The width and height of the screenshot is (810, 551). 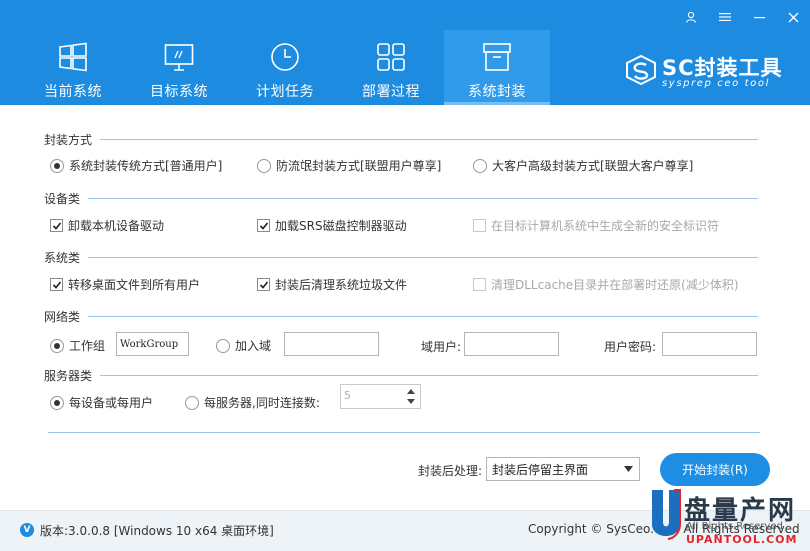 I want to click on section-title: 网络类, so click(x=62, y=316).